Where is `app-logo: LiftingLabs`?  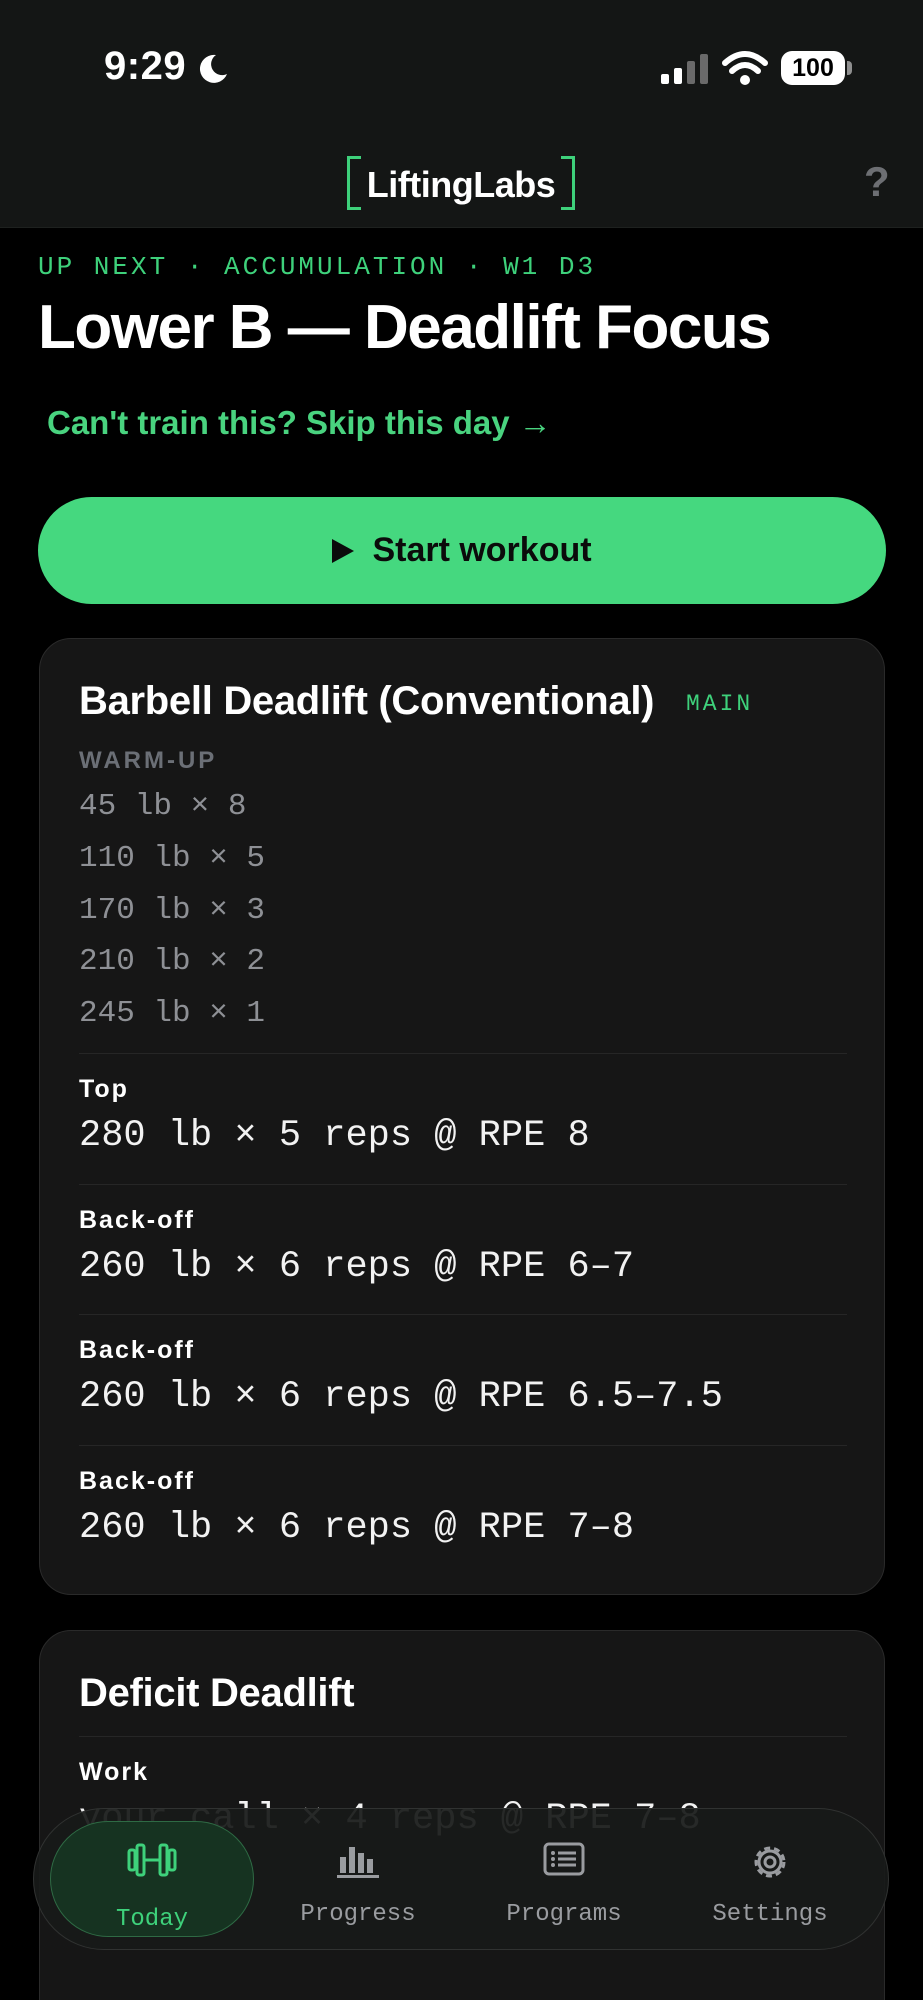
app-logo: LiftingLabs is located at coordinates (461, 183).